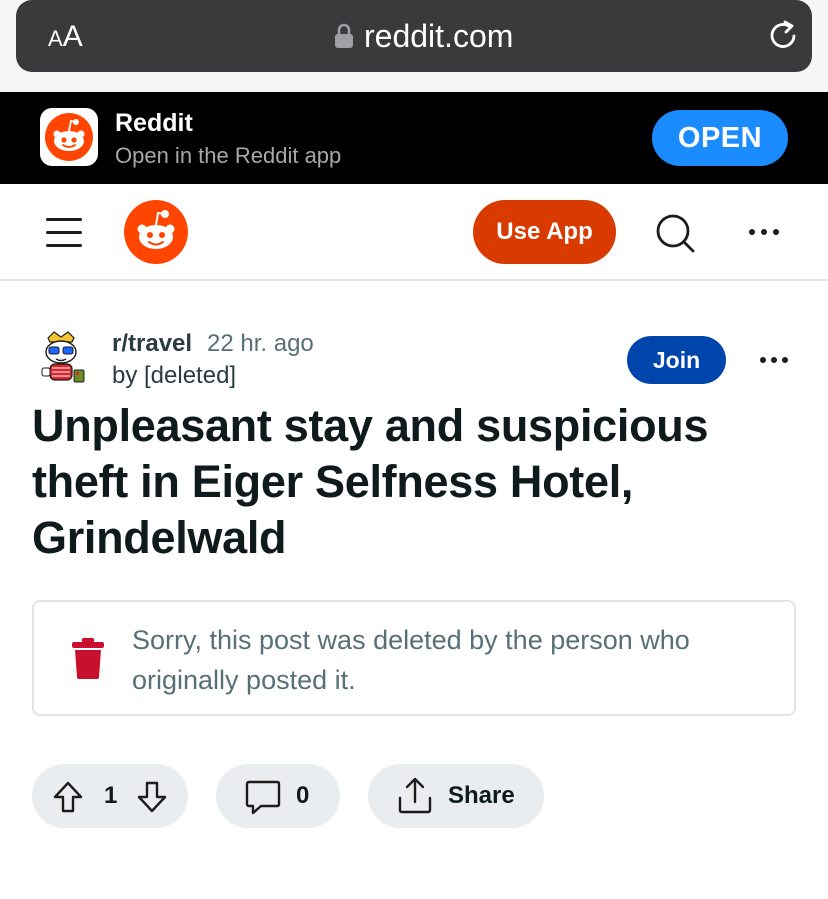  I want to click on post-more-icon, so click(774, 360).